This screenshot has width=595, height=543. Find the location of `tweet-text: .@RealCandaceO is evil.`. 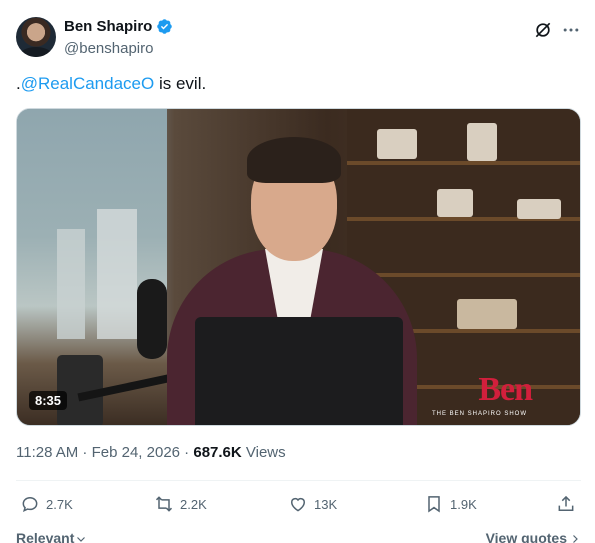

tweet-text: .@RealCandaceO is evil. is located at coordinates (111, 84).